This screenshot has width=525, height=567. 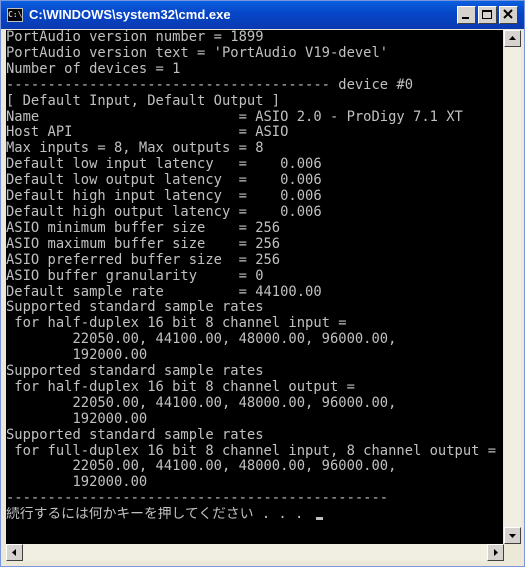 What do you see at coordinates (465, 18) in the screenshot?
I see `minimize-icon` at bounding box center [465, 18].